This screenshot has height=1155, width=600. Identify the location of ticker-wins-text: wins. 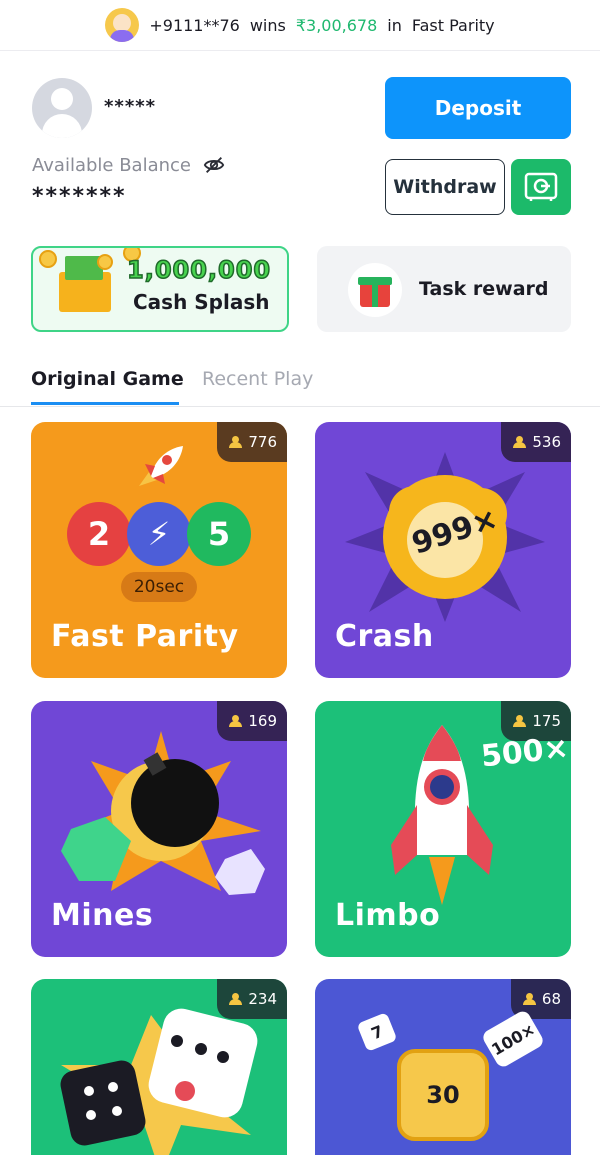
(267, 25).